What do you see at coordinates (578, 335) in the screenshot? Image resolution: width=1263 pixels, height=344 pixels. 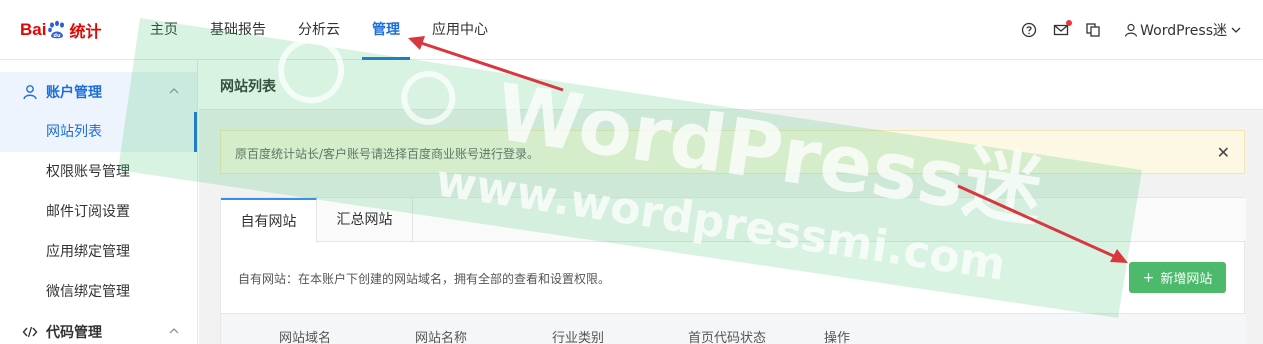 I see `column-header-industry: 行业类别` at bounding box center [578, 335].